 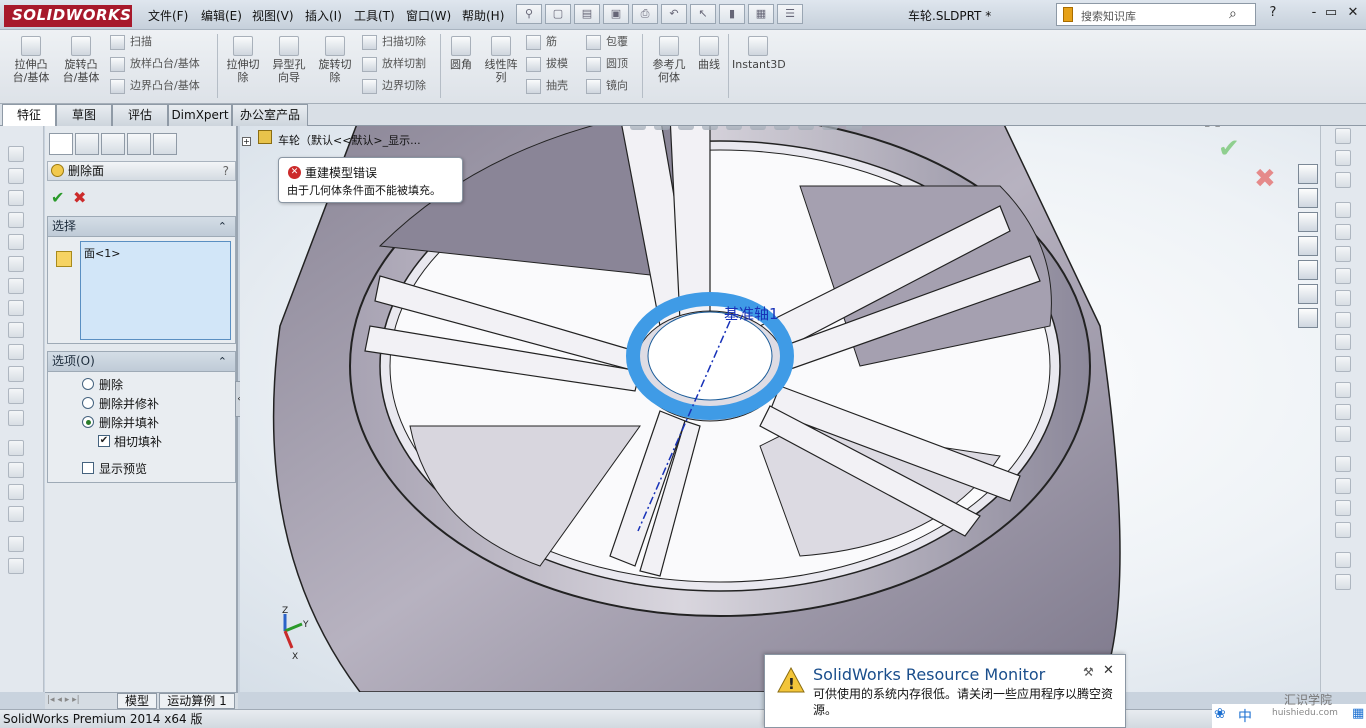 What do you see at coordinates (1108, 670) in the screenshot?
I see `notification-close-icon: ✕` at bounding box center [1108, 670].